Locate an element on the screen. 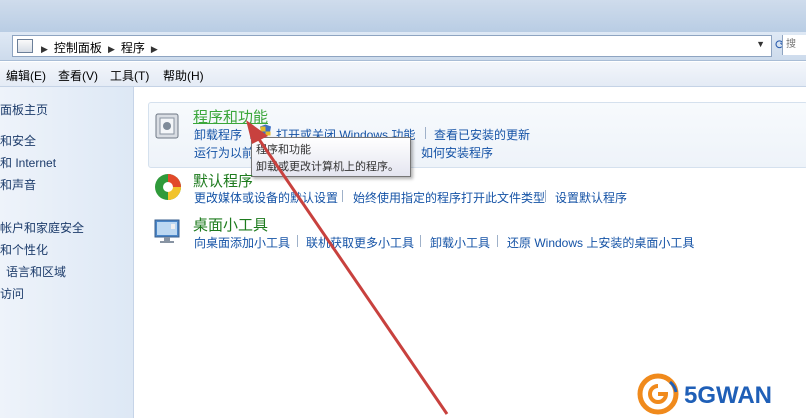 The height and width of the screenshot is (418, 806). address-bar: ▼ ▶控制面板▶程序▶ ▼ ⟳ is located at coordinates (403, 57).